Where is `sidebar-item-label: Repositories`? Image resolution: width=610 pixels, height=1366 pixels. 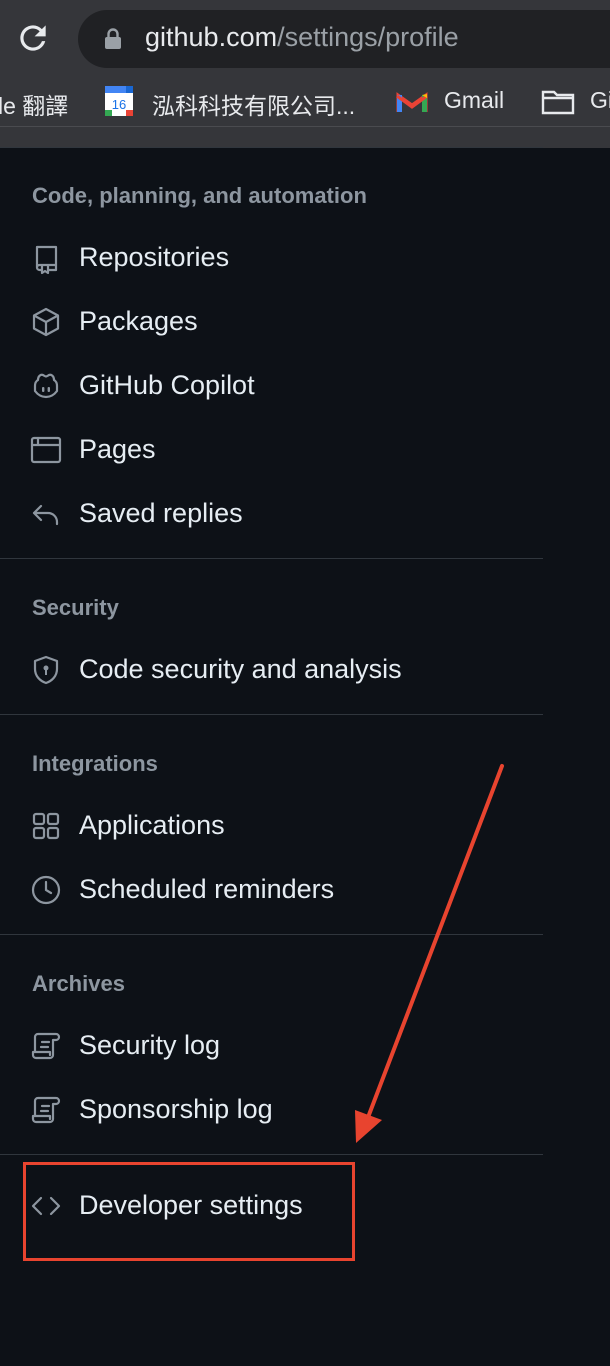
sidebar-item-label: Repositories is located at coordinates (154, 257).